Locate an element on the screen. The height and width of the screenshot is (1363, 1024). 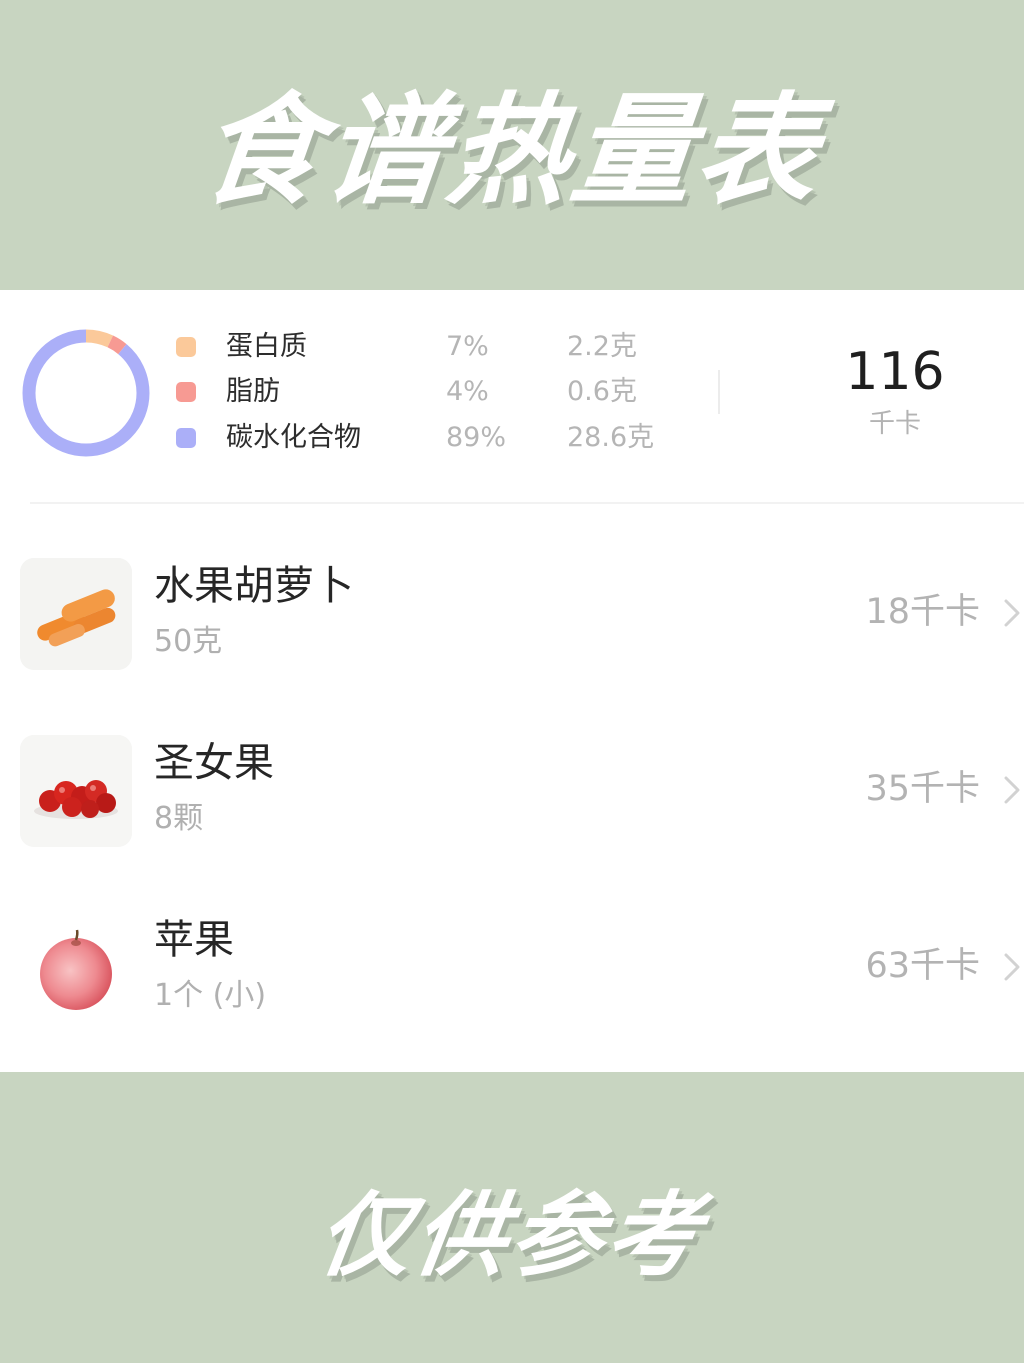
food-item-apple: 苹果 1个 (小) 63千卡 is located at coordinates (512, 967).